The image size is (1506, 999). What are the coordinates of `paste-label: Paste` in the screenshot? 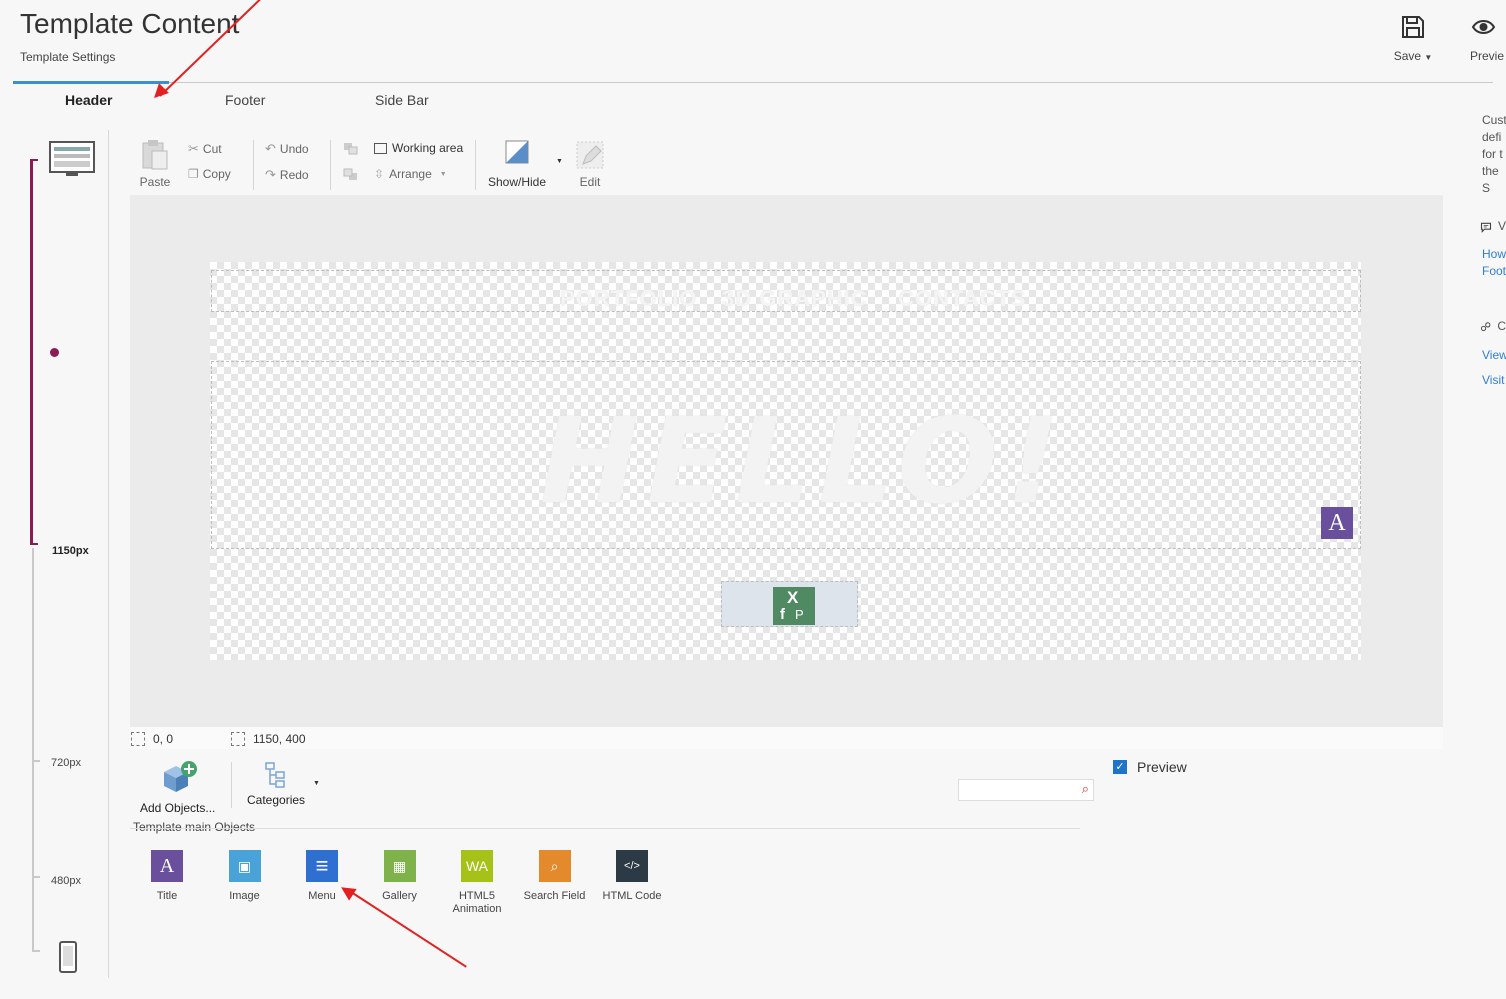 It's located at (155, 182).